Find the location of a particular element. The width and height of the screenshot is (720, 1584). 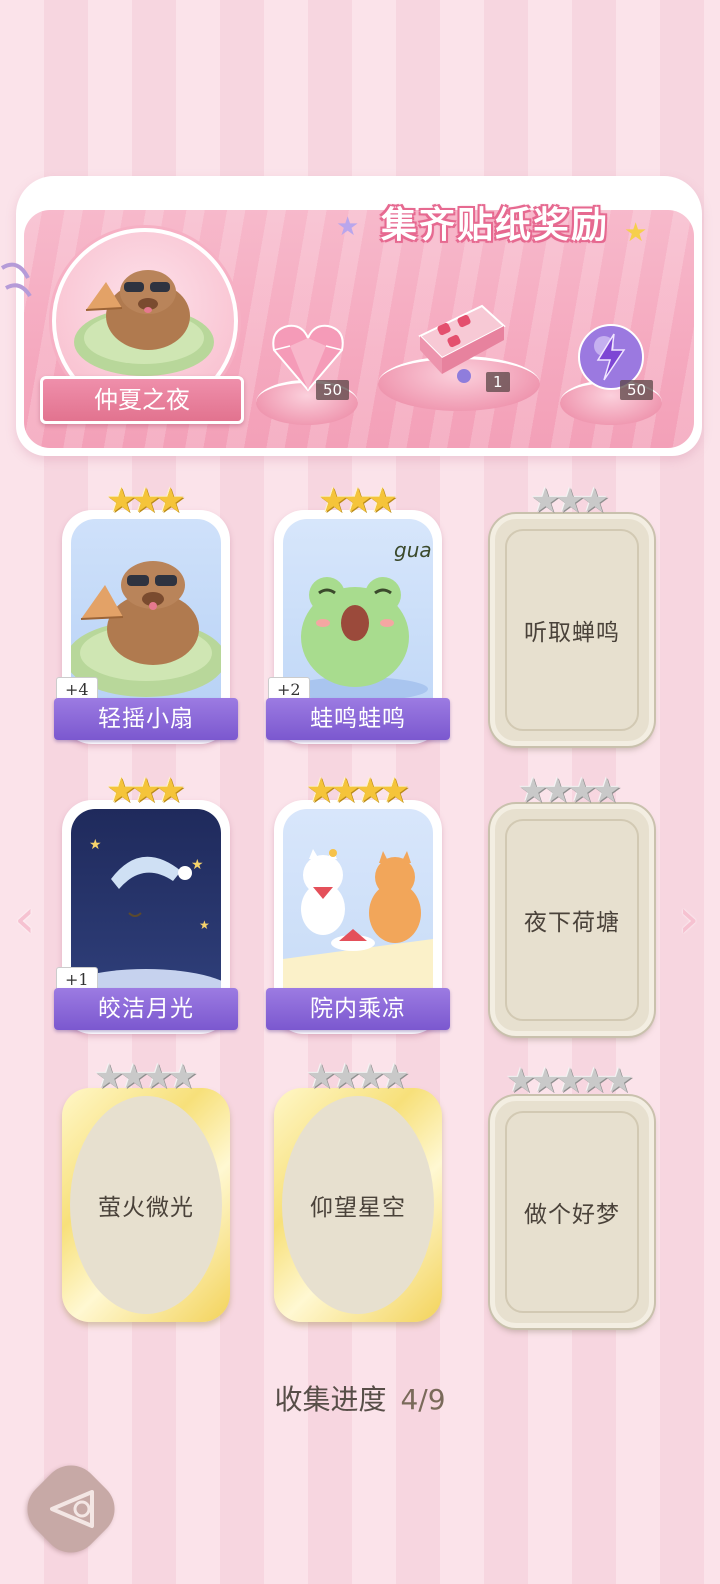

back-arrow-icon is located at coordinates (72, 1509).